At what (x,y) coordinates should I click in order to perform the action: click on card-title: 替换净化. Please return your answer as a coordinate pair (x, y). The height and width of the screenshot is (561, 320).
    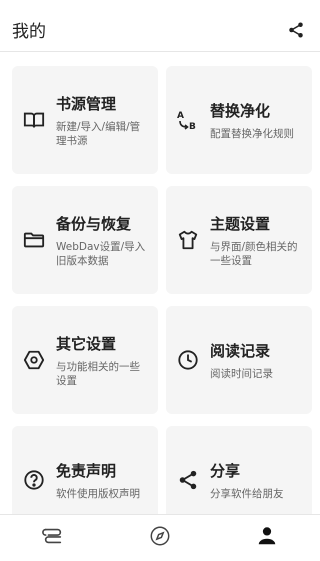
    Looking at the image, I should click on (257, 110).